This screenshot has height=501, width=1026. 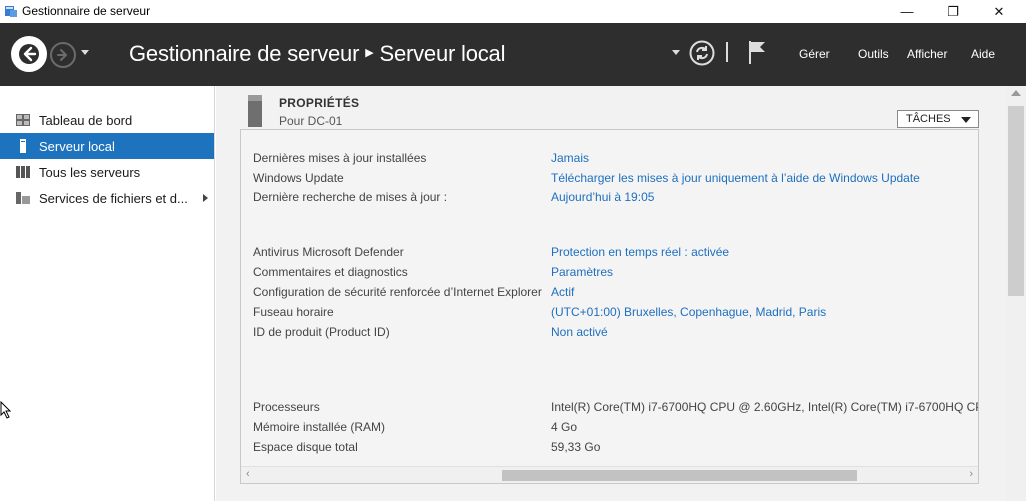 What do you see at coordinates (311, 121) in the screenshot?
I see `properties-subtitle: Pour DC-01` at bounding box center [311, 121].